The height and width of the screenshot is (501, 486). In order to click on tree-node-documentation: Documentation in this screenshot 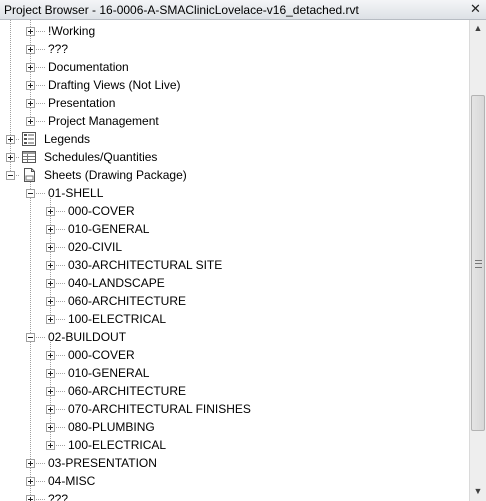, I will do `click(234, 67)`.